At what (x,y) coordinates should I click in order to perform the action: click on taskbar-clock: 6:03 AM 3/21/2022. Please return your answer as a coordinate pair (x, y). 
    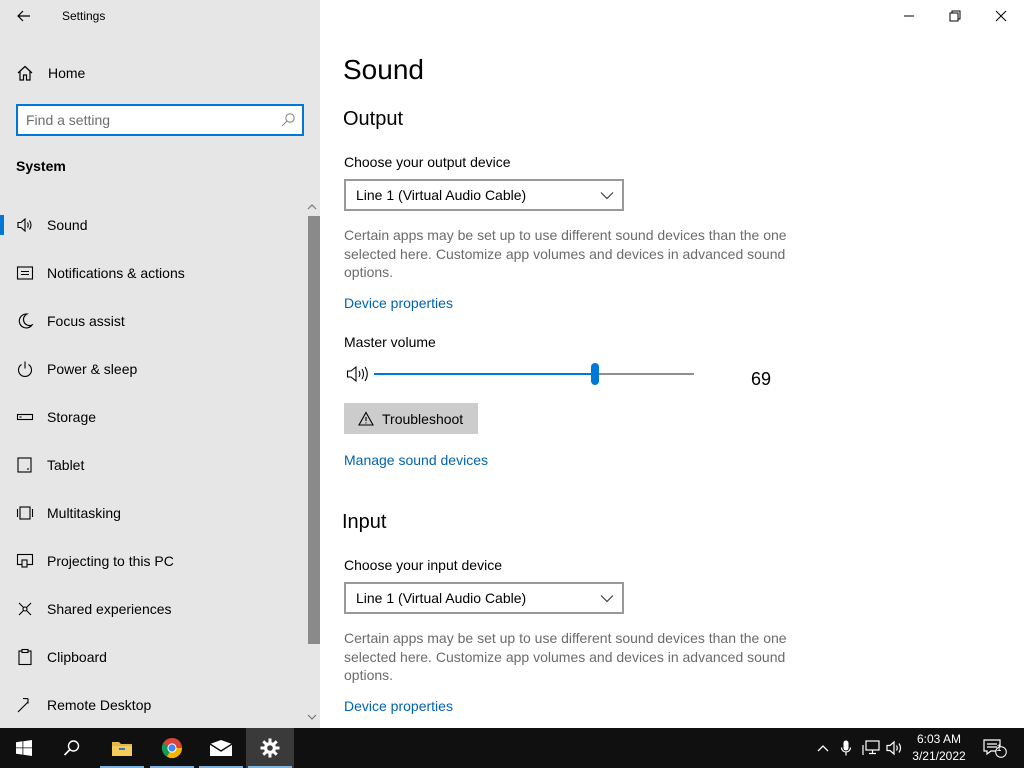
    Looking at the image, I should click on (939, 748).